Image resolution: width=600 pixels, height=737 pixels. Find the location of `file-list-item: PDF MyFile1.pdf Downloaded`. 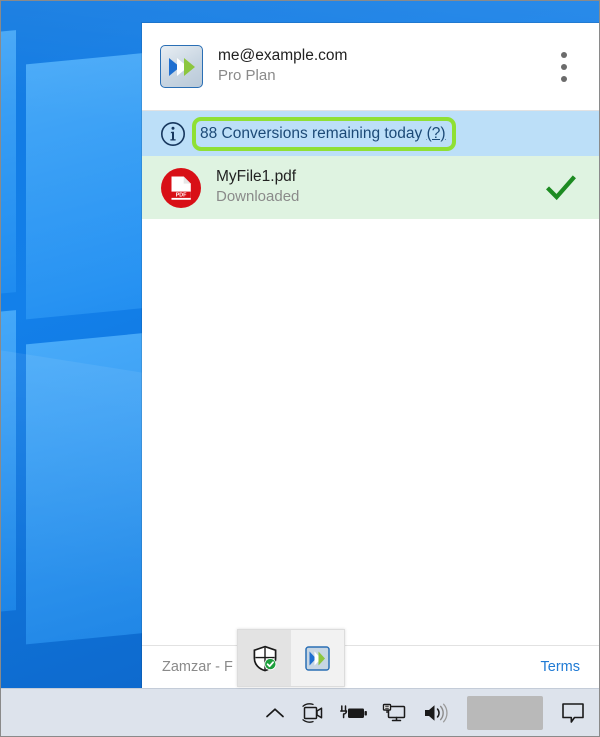

file-list-item: PDF MyFile1.pdf Downloaded is located at coordinates (370, 187).